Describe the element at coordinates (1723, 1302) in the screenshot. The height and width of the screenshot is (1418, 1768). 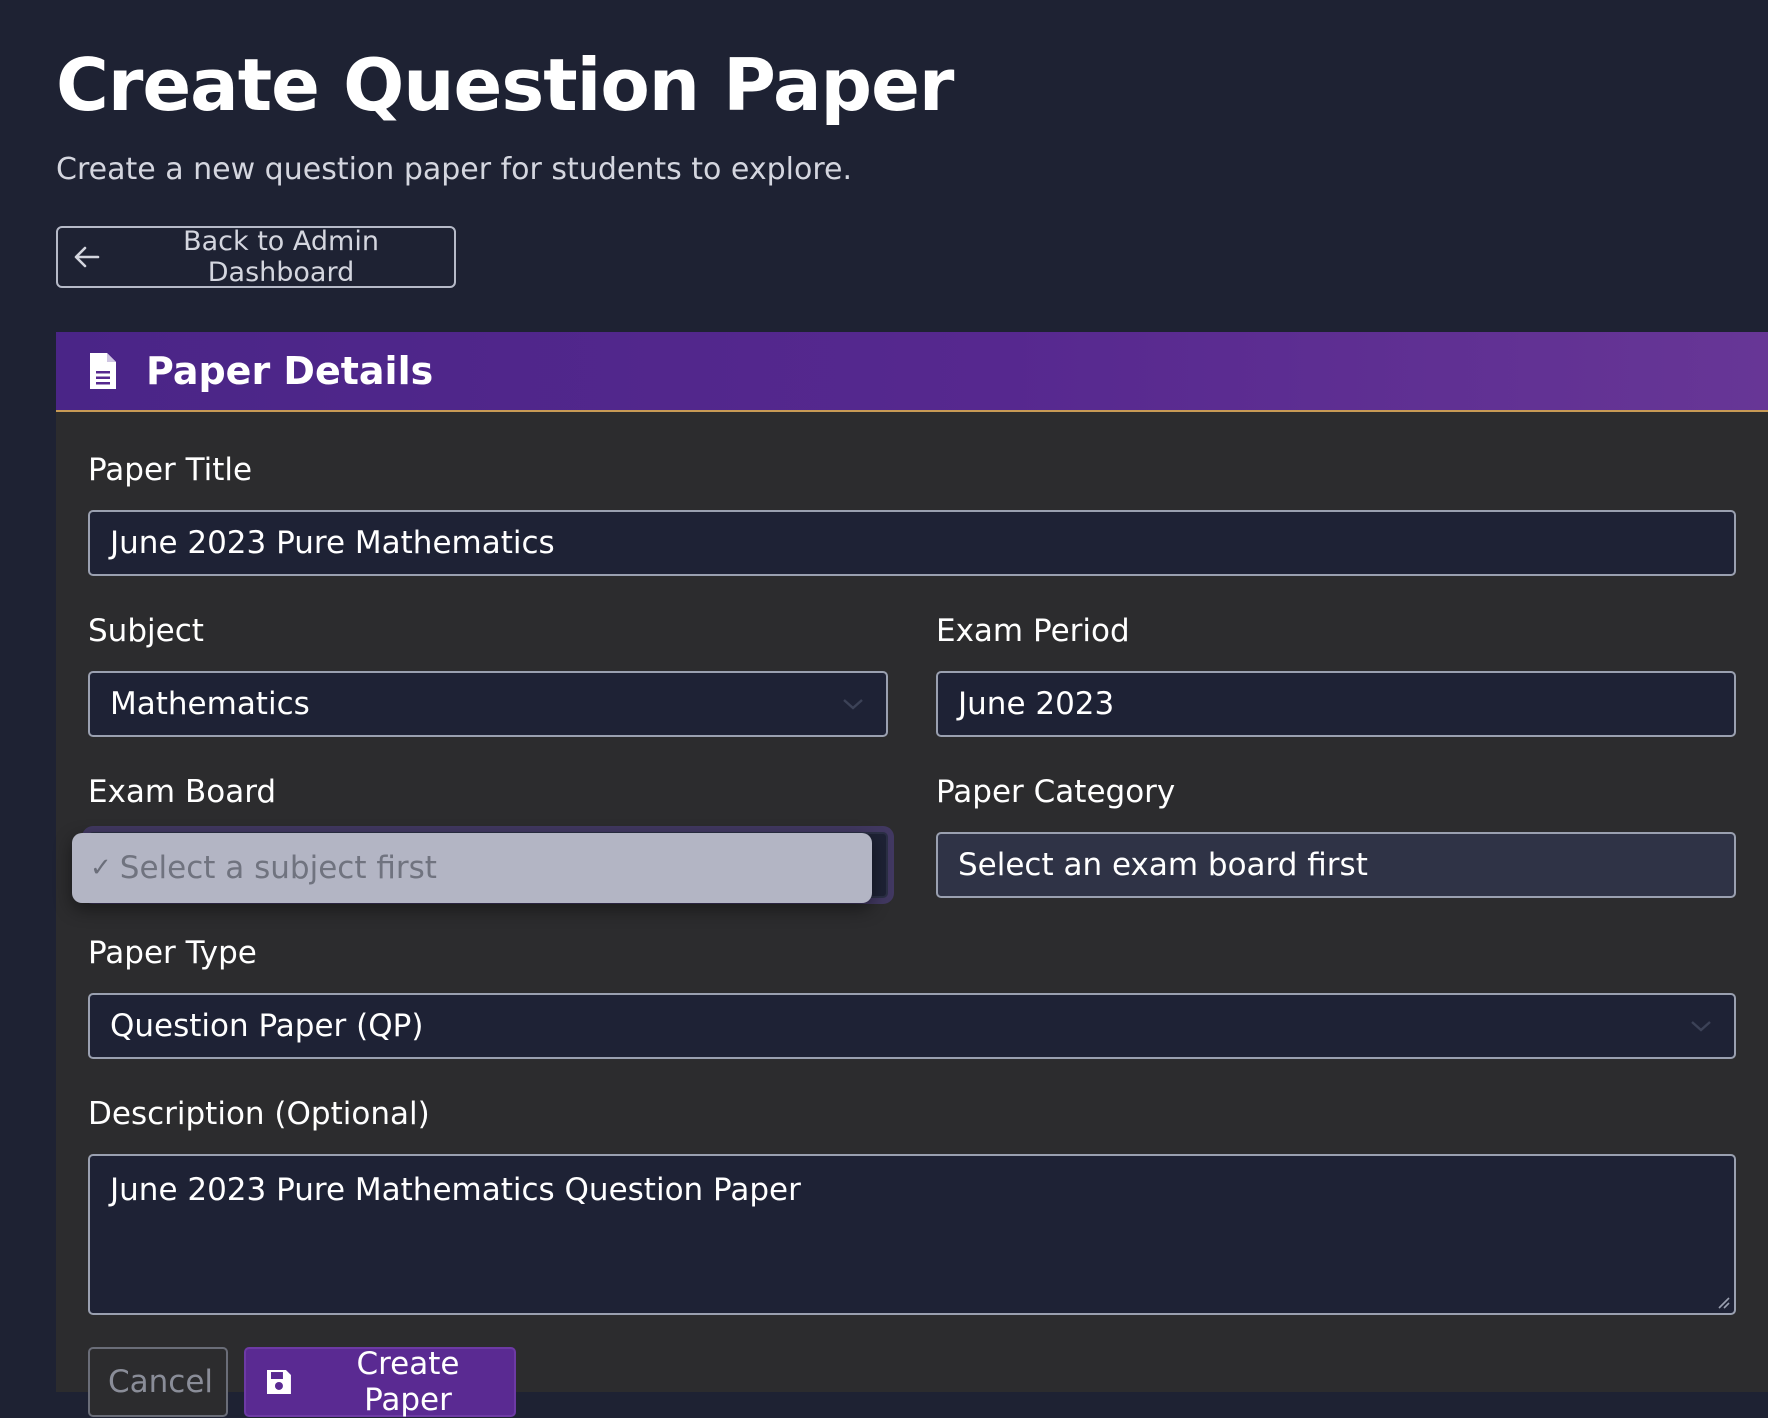
I see `resize-handle-icon` at that location.